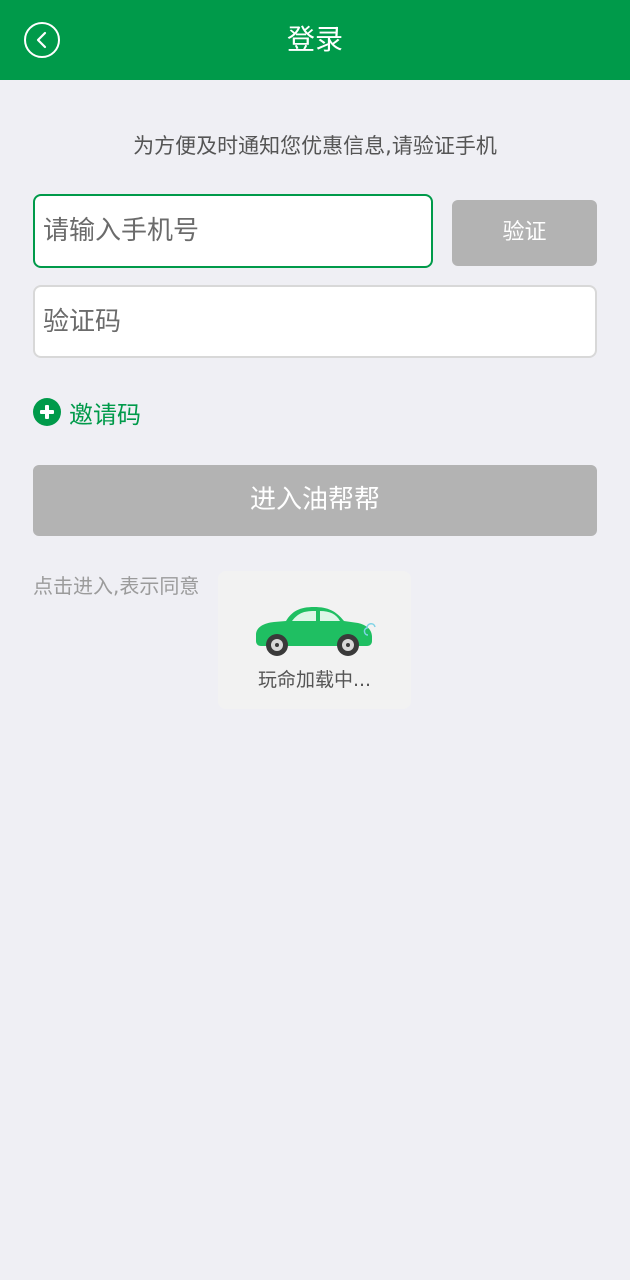  What do you see at coordinates (315, 146) in the screenshot?
I see `verify-notice: 为方便及时通知您优惠信息,请验证手机` at bounding box center [315, 146].